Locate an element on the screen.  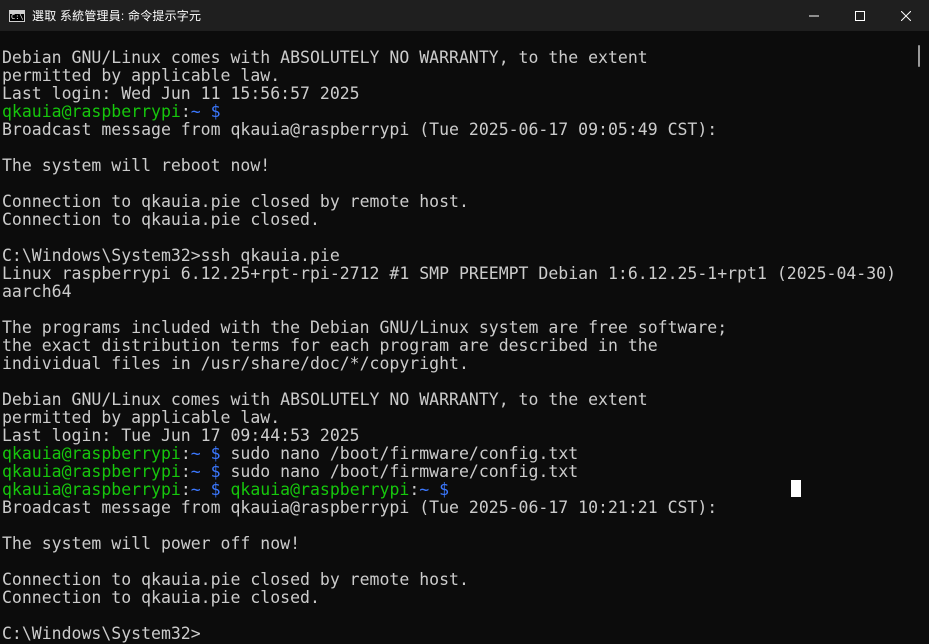
terminal-line: The system will power off now! is located at coordinates (449, 544).